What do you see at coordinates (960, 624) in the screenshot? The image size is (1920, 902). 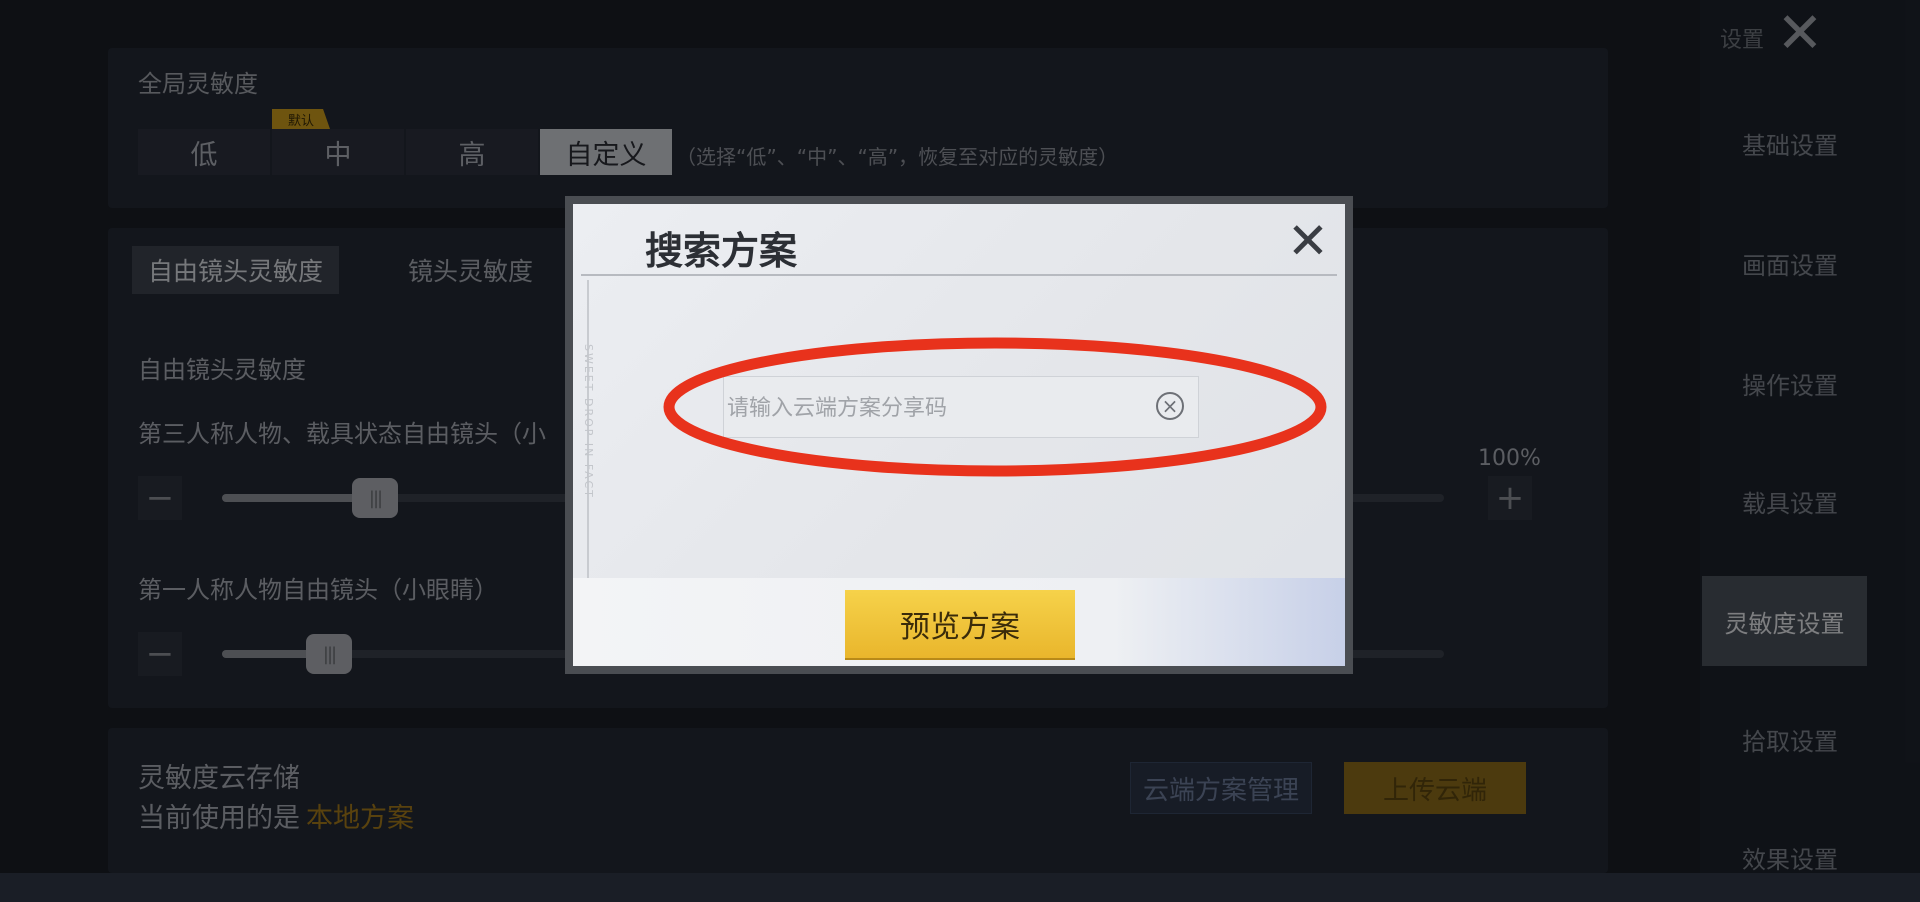 I see `preview-scheme-button: 预览方案` at bounding box center [960, 624].